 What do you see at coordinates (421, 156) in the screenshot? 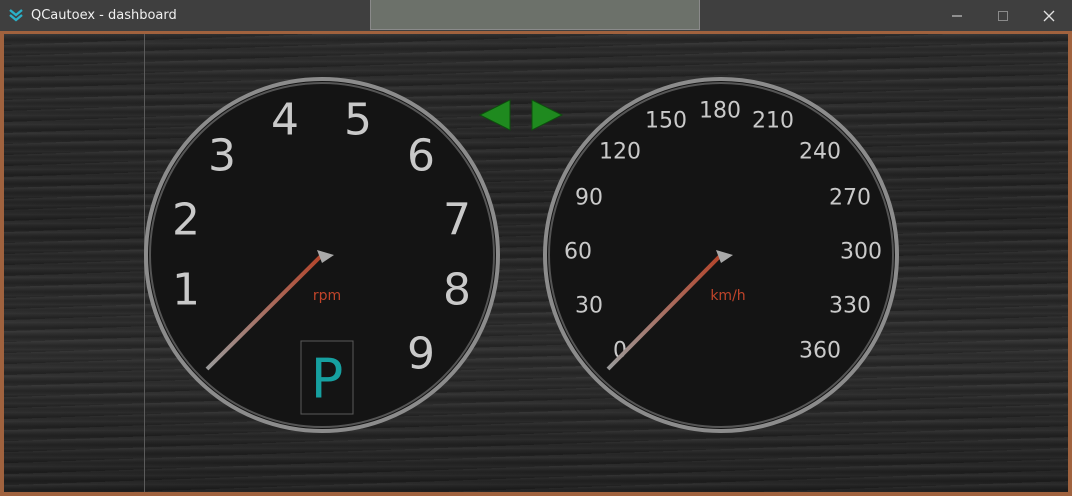
I see `rpm-label-6: 6` at bounding box center [421, 156].